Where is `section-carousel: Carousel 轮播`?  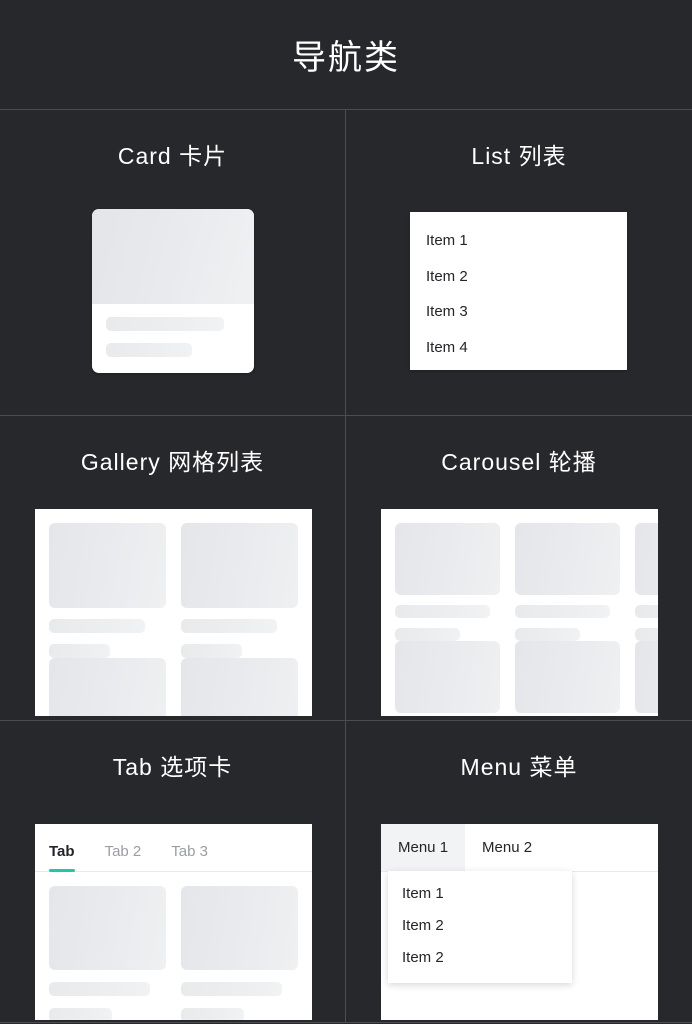
section-carousel: Carousel 轮播 is located at coordinates (519, 568).